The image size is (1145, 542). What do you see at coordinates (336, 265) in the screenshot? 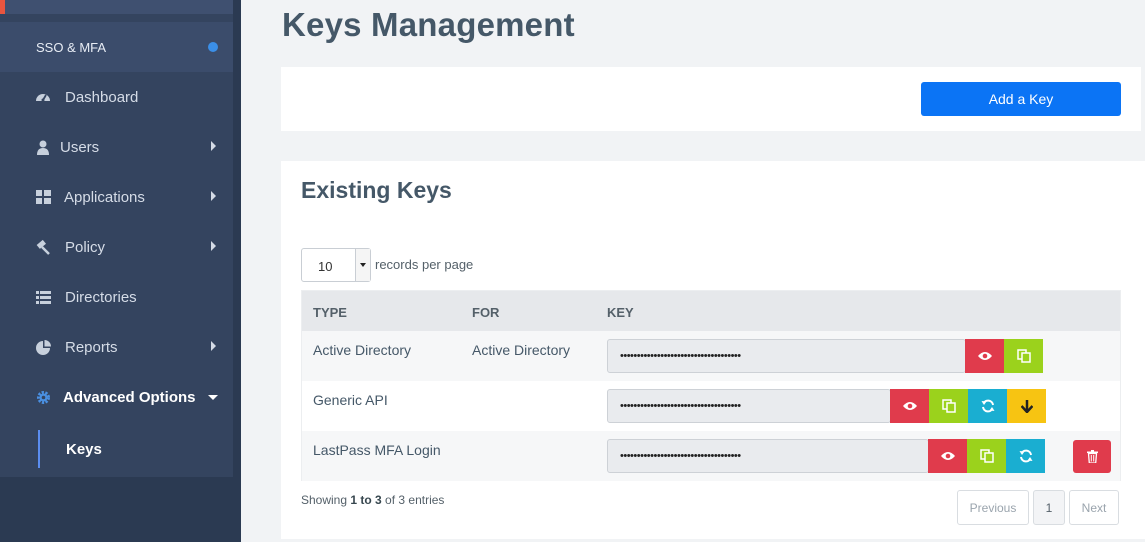
I see `page-size-select: 10` at bounding box center [336, 265].